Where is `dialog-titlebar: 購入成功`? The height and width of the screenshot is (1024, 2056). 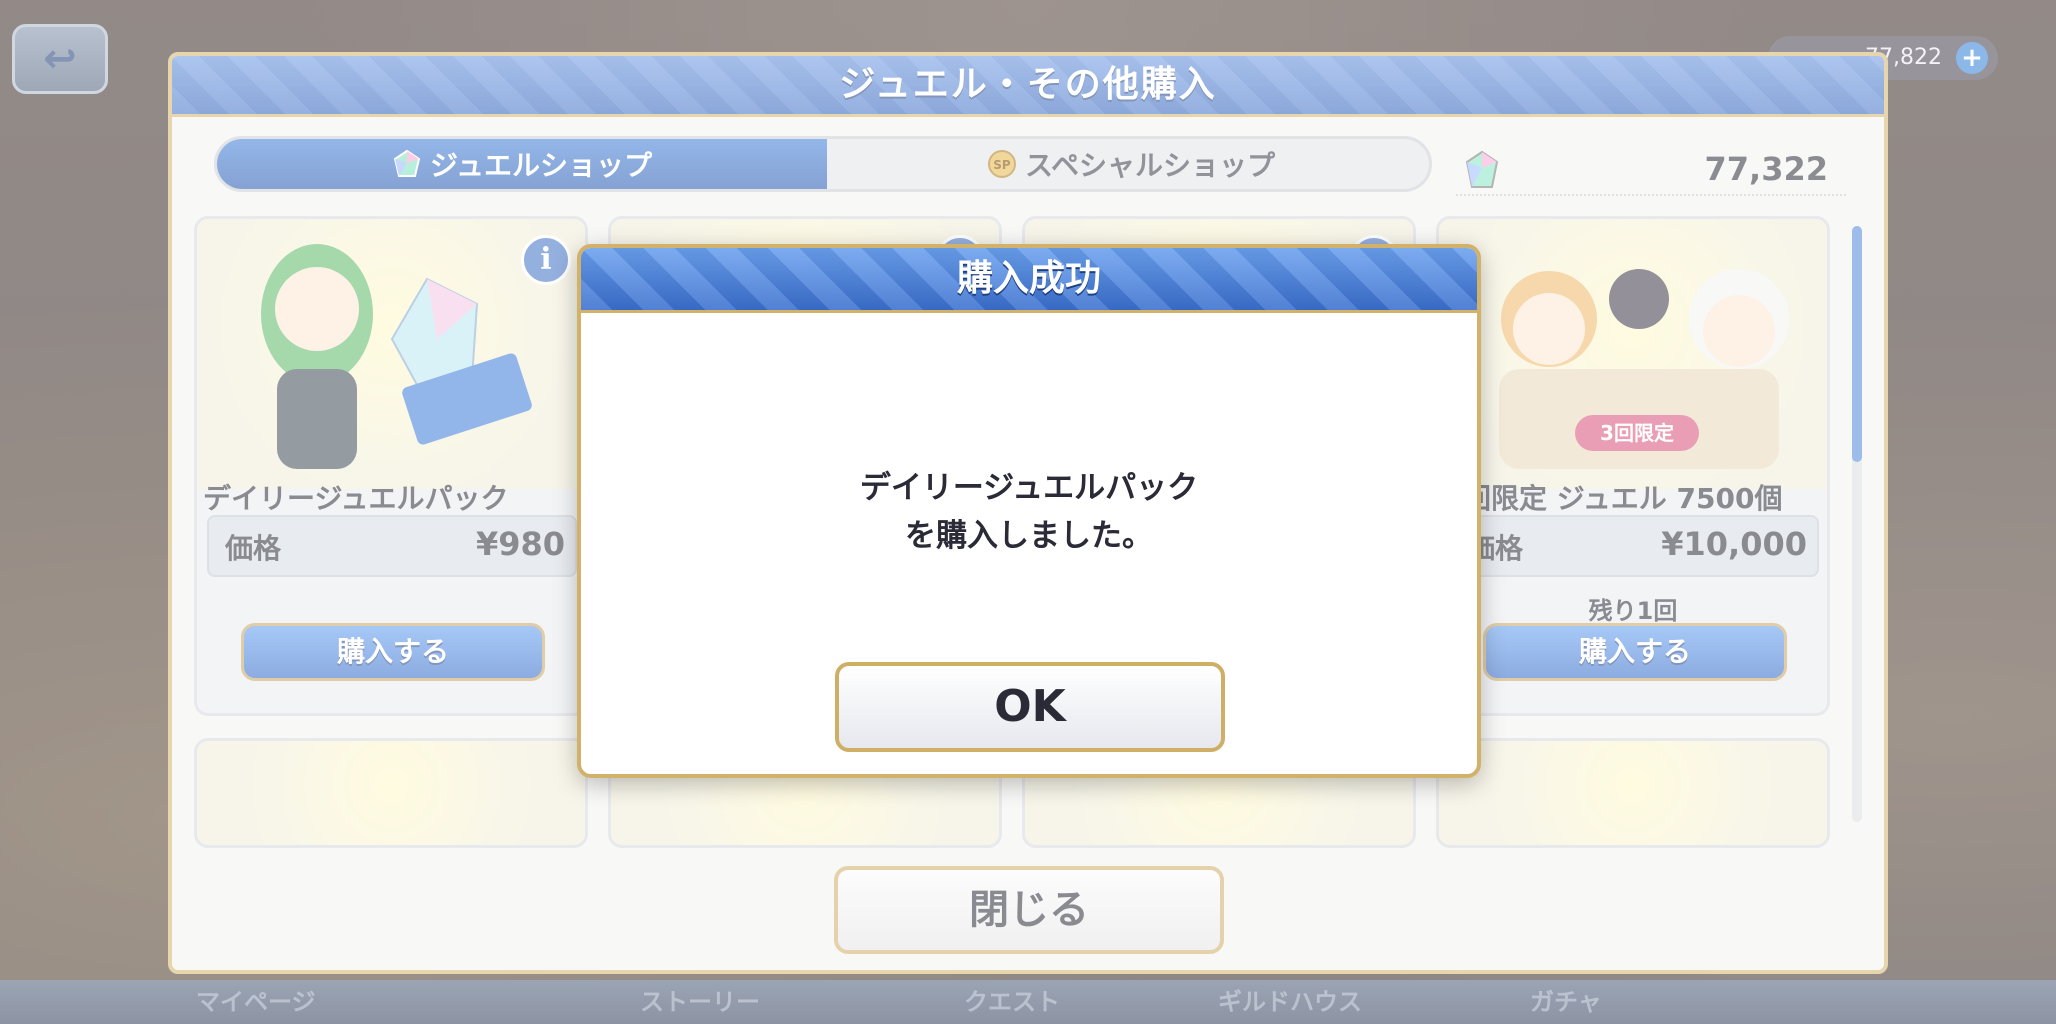 dialog-titlebar: 購入成功 is located at coordinates (1029, 280).